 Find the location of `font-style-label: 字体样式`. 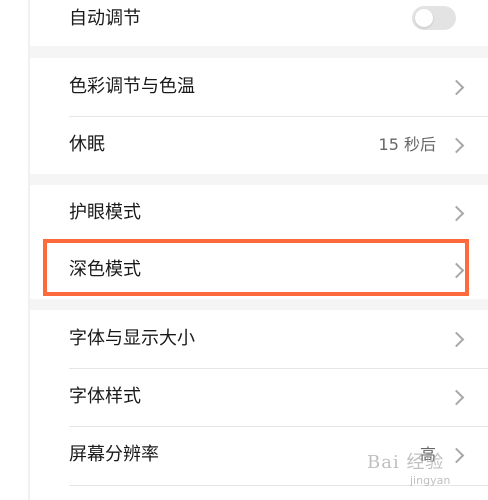

font-style-label: 字体样式 is located at coordinates (105, 396).